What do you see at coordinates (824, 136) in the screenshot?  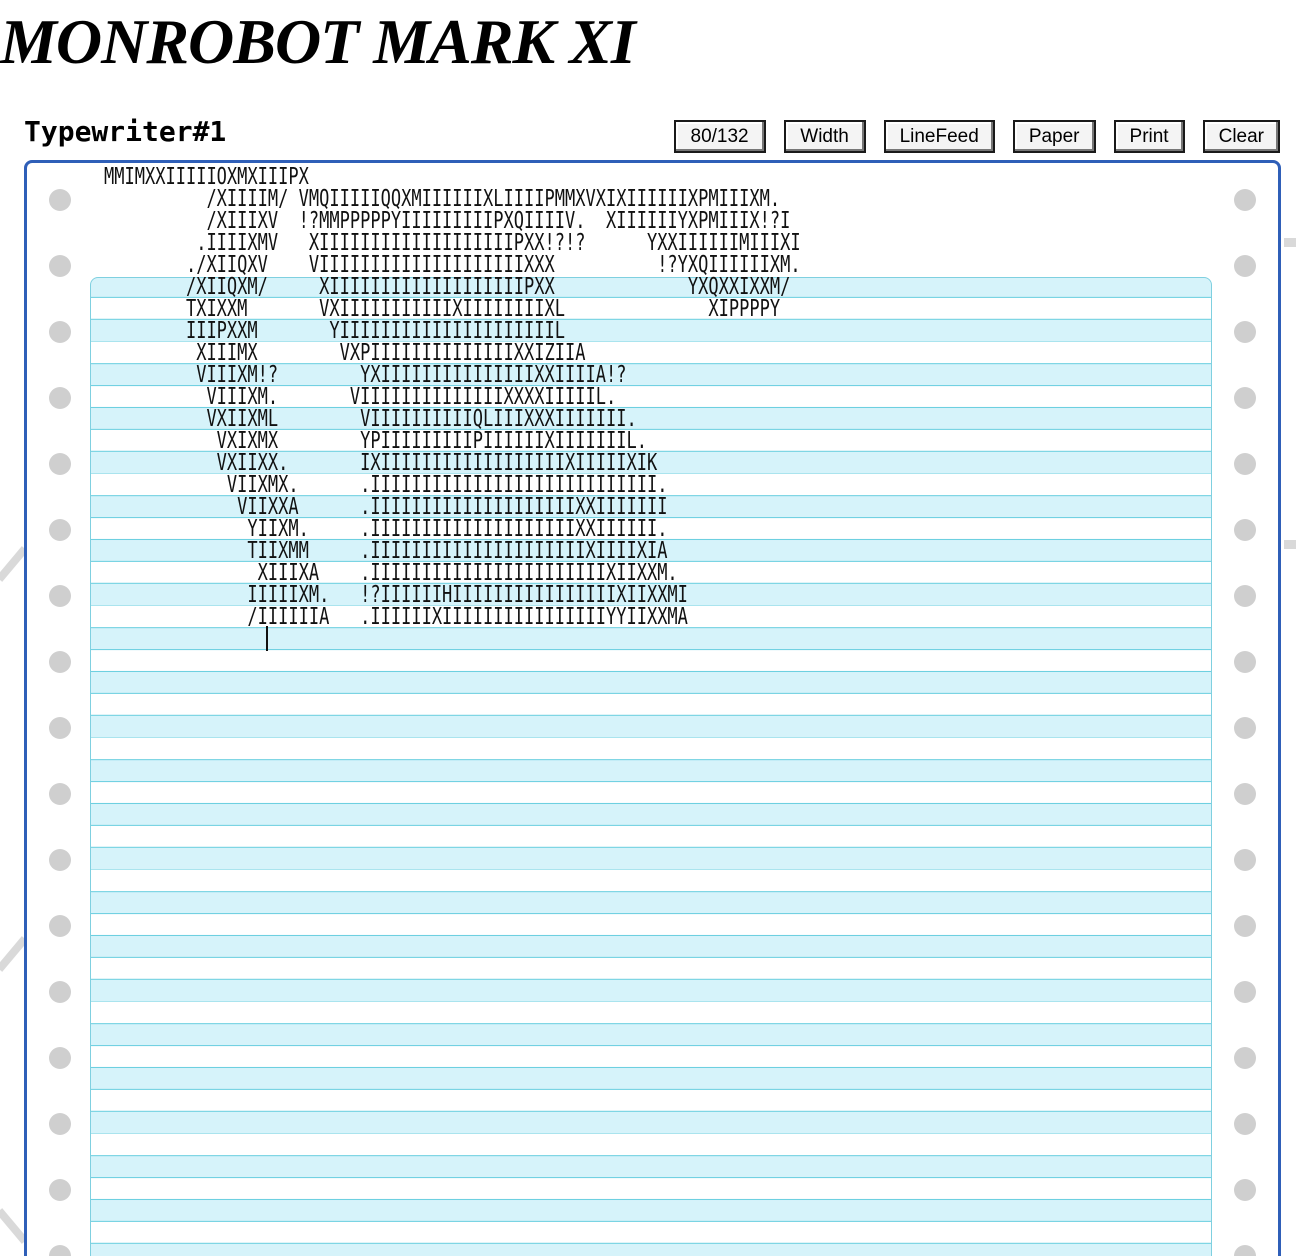 I see `width-button: Width` at bounding box center [824, 136].